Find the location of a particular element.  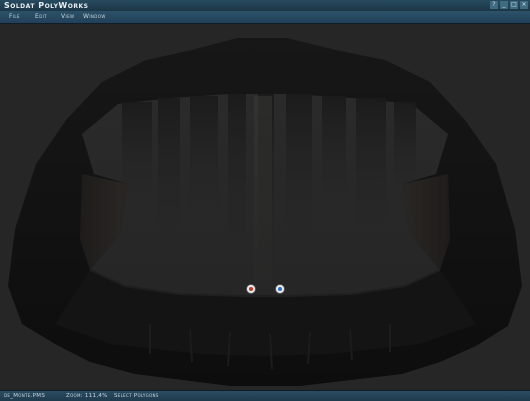

spawn-blue is located at coordinates (280, 289).